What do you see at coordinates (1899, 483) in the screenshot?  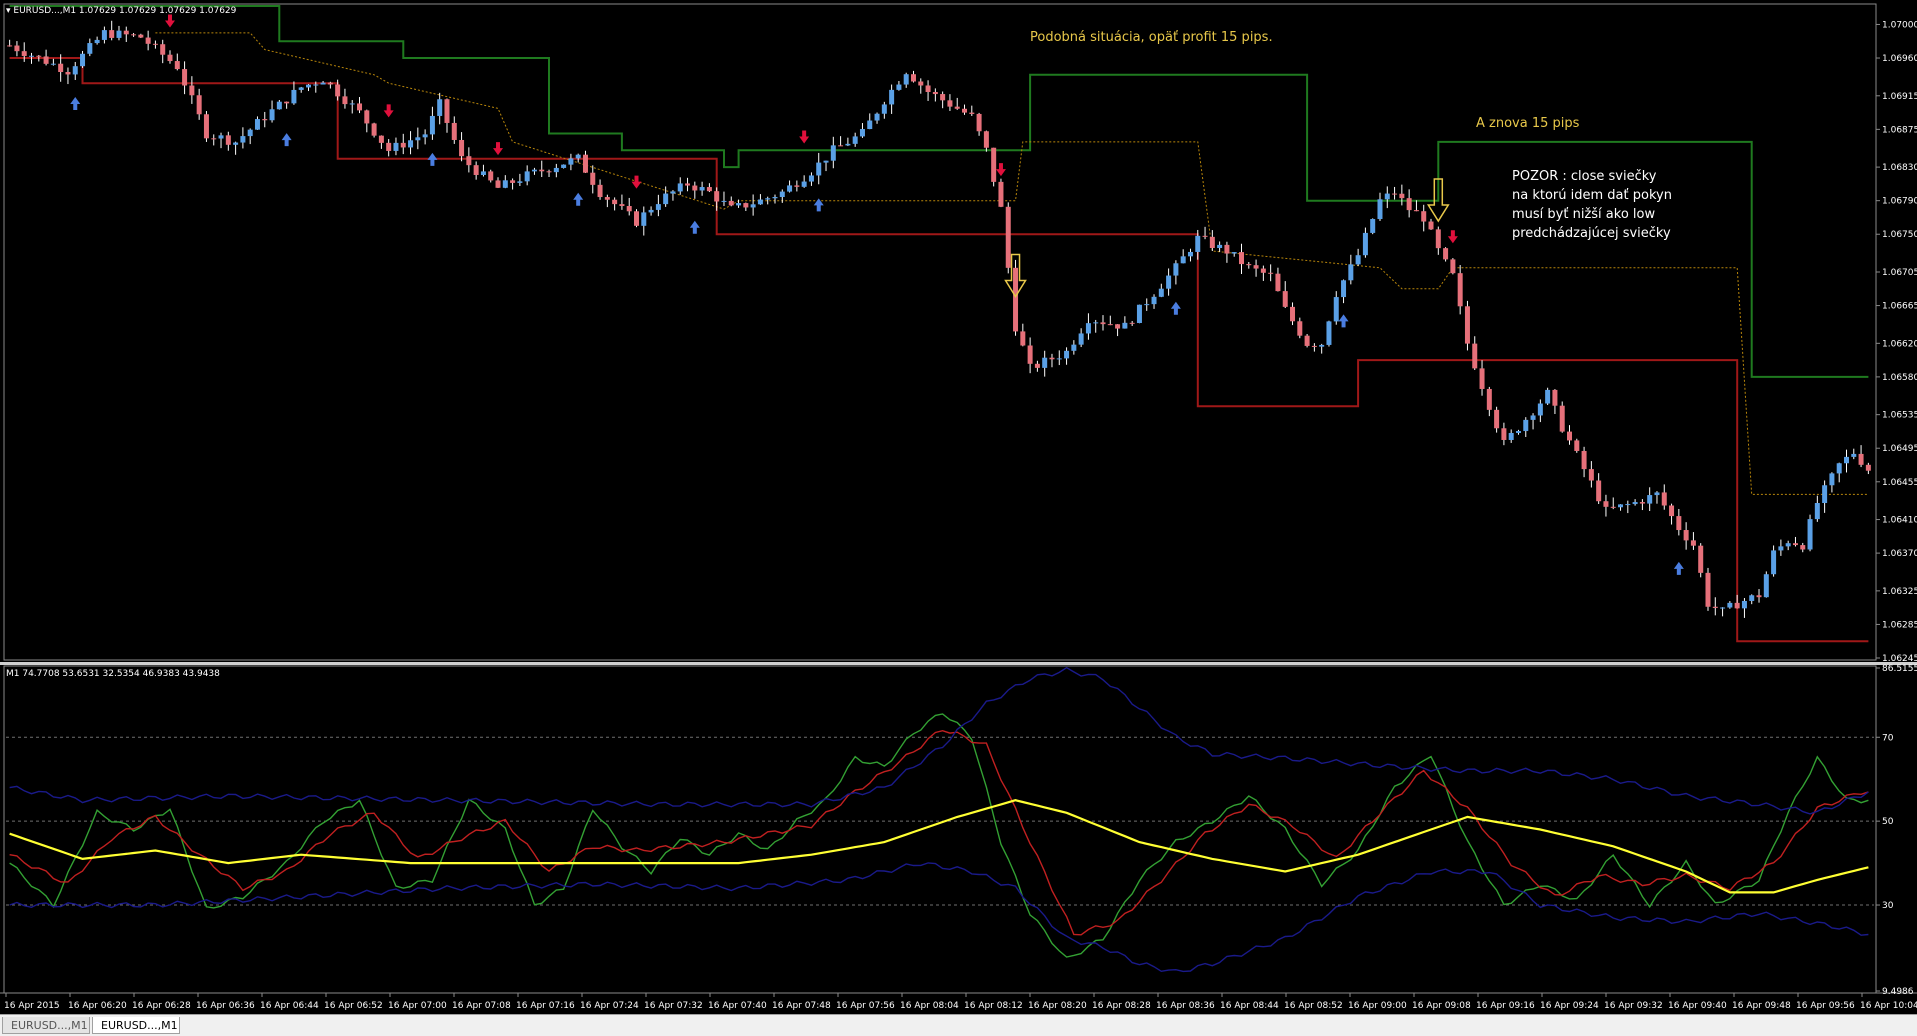 I see `price-tick-label: 1.06455` at bounding box center [1899, 483].